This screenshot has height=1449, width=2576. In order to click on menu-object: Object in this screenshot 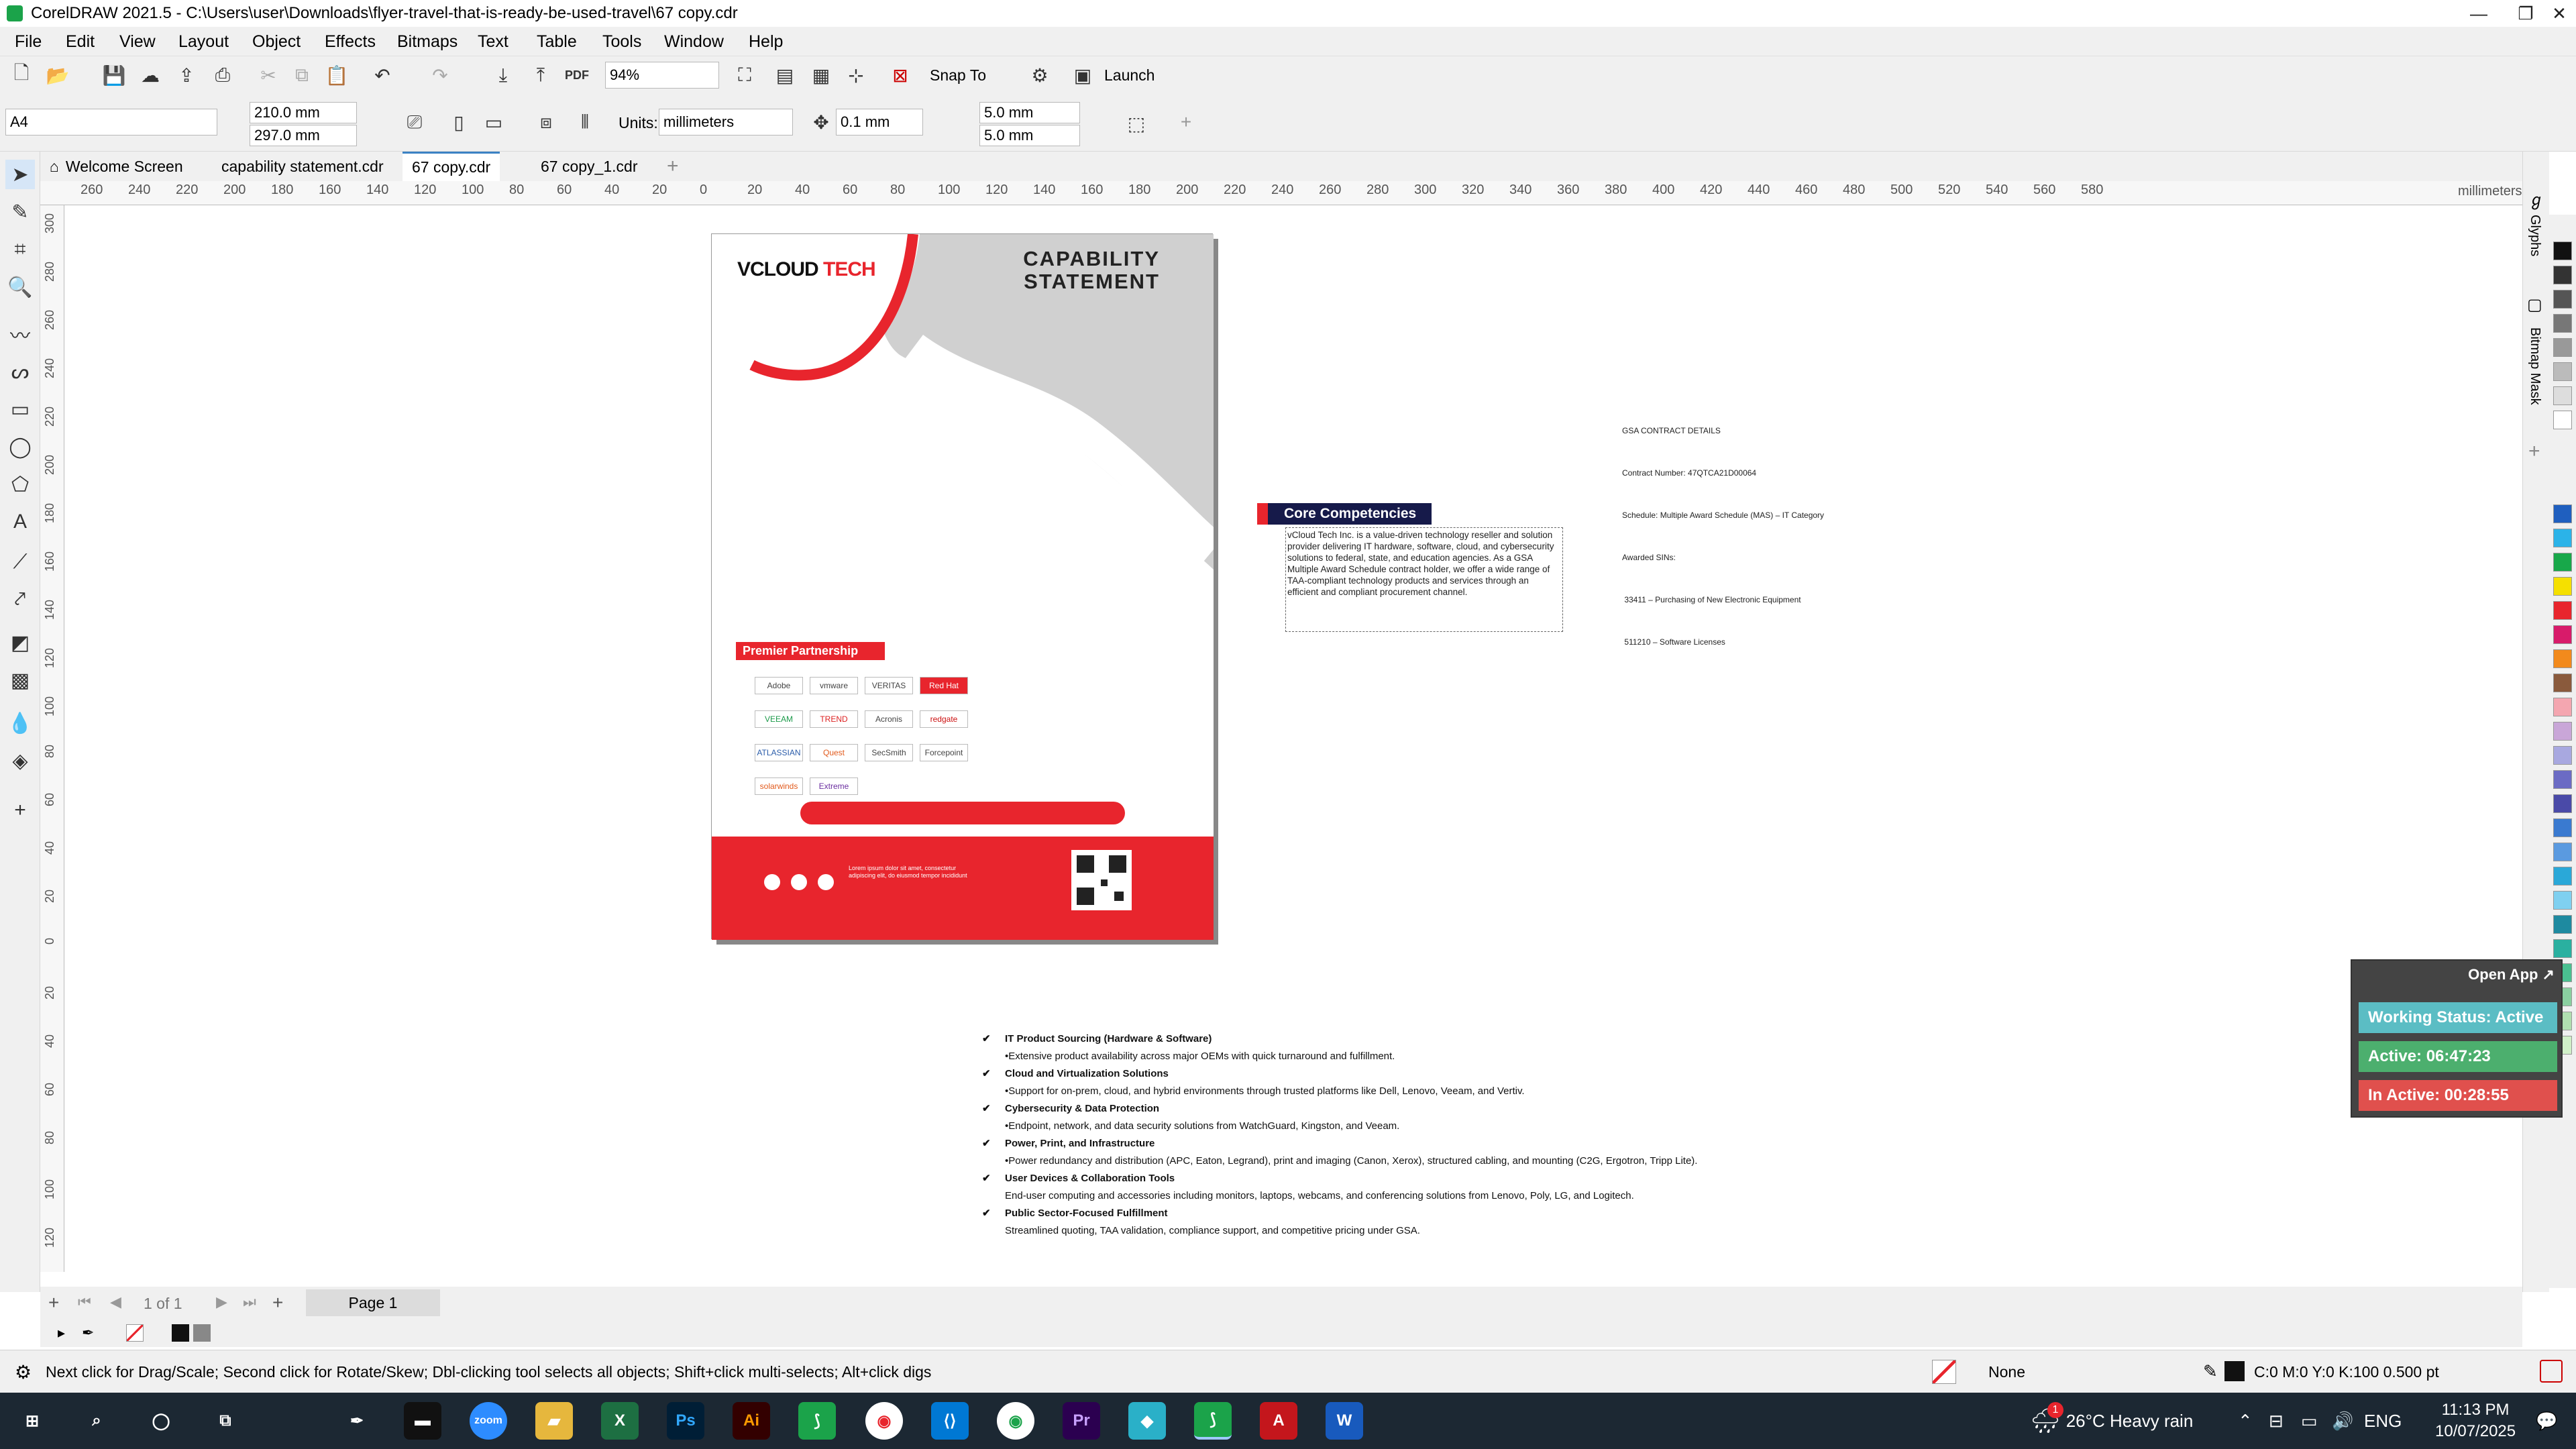, I will do `click(276, 42)`.